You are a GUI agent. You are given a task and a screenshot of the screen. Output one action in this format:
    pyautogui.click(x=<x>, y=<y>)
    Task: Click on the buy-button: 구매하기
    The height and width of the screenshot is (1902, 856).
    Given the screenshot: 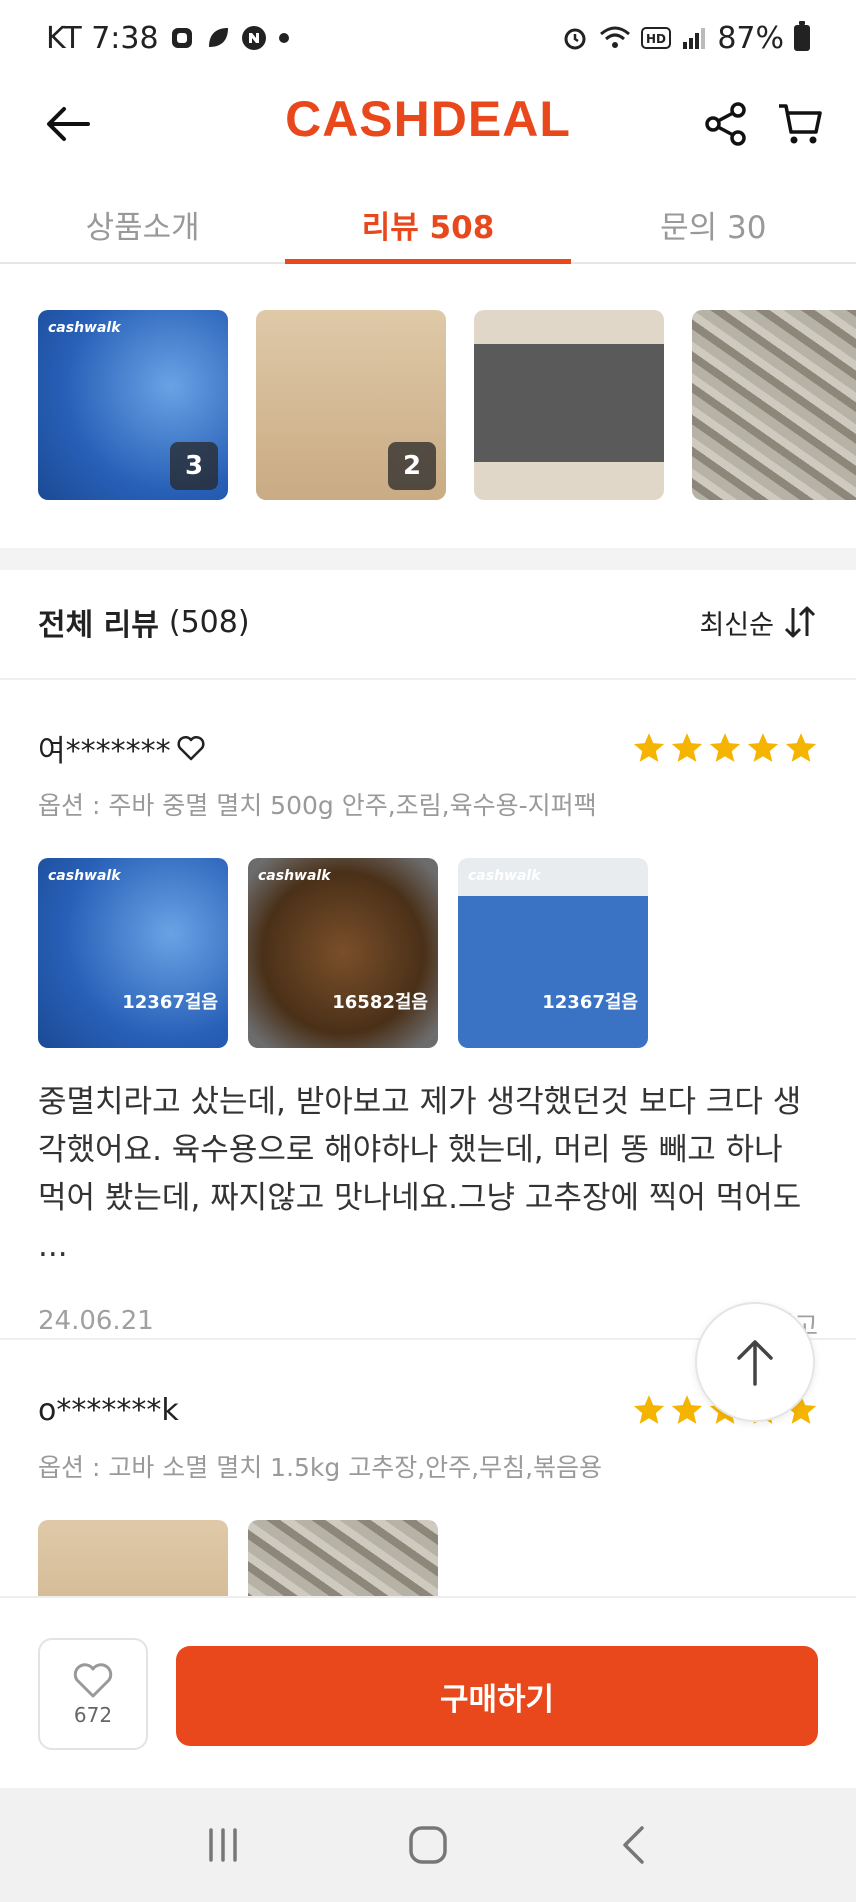 What is the action you would take?
    pyautogui.click(x=497, y=1696)
    